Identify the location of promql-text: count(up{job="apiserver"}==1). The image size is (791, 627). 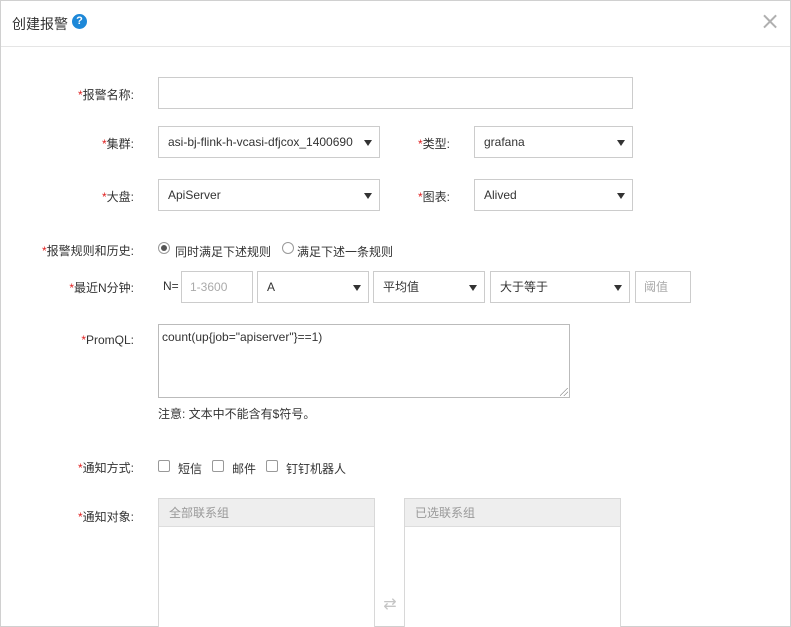
(242, 337).